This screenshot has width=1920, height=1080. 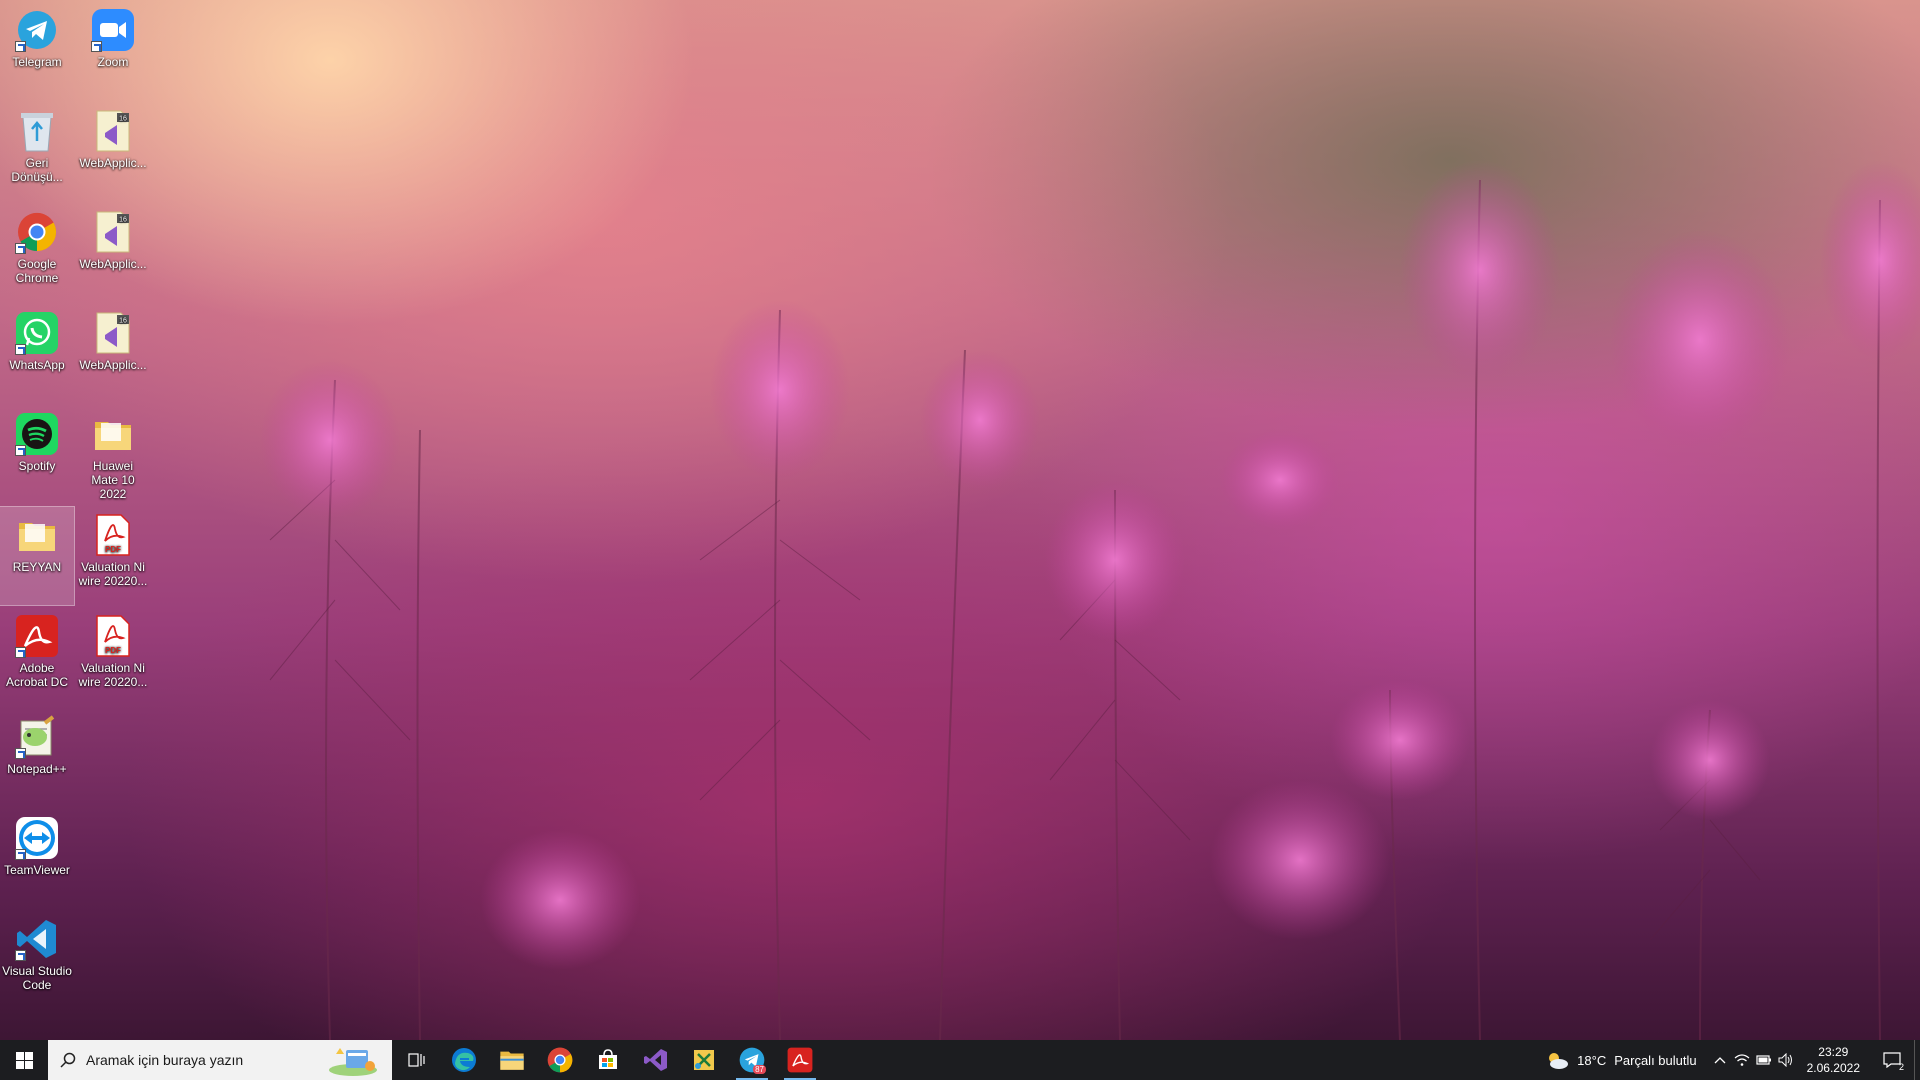 What do you see at coordinates (37, 62) in the screenshot?
I see `desktop-icon-label: Telegram` at bounding box center [37, 62].